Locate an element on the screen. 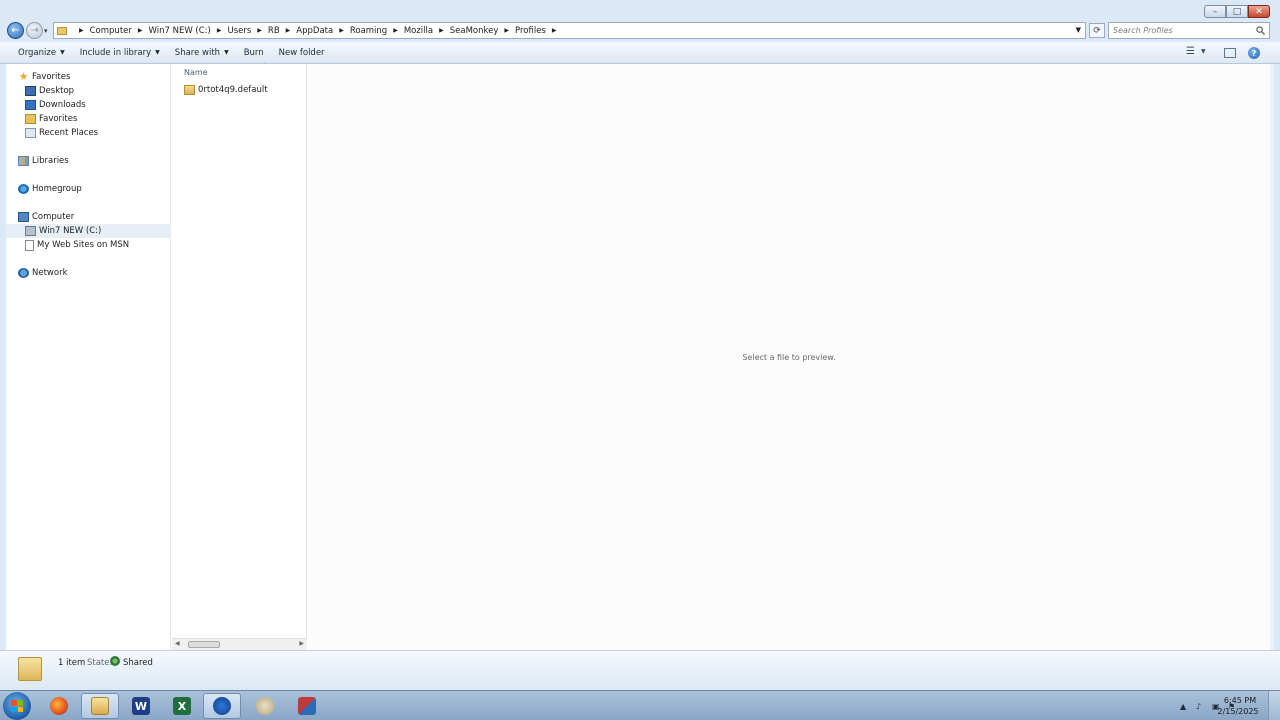 The width and height of the screenshot is (1280, 720). clock-date: 2/15/2025 is located at coordinates (1238, 711).